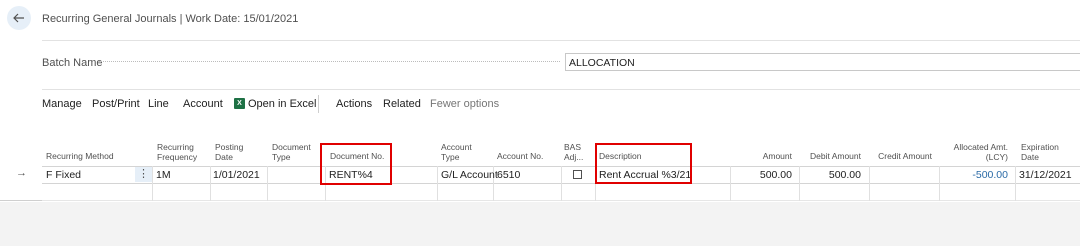 This screenshot has height=246, width=1080. What do you see at coordinates (464, 104) in the screenshot?
I see `fewer-options-button: Fewer options` at bounding box center [464, 104].